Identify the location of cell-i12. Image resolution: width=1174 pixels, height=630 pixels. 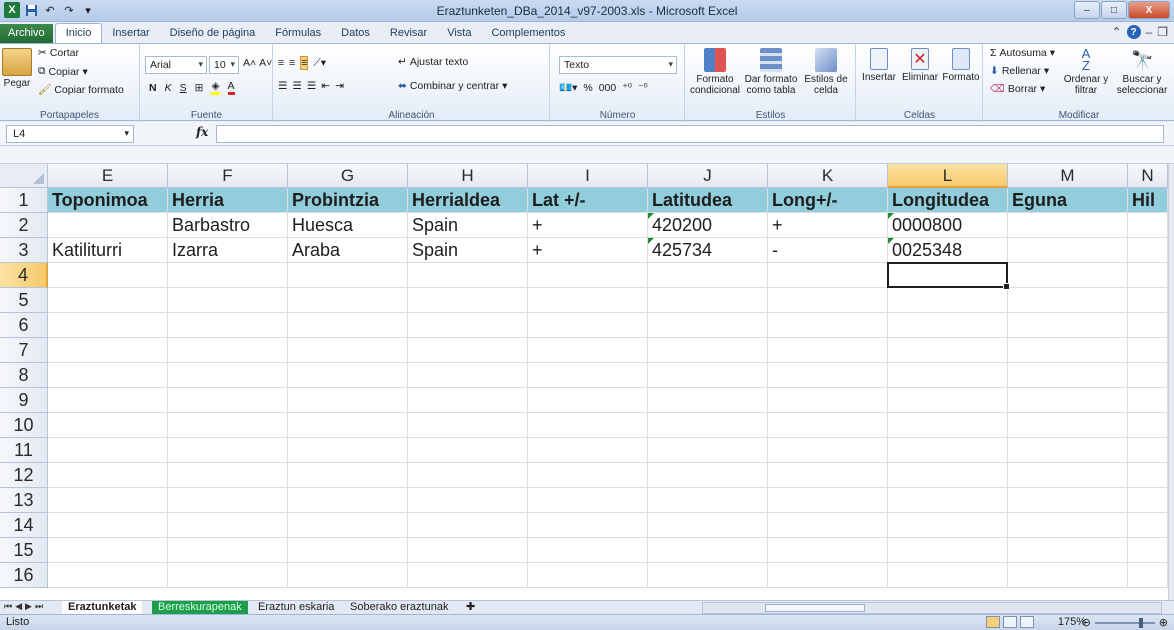
(588, 475).